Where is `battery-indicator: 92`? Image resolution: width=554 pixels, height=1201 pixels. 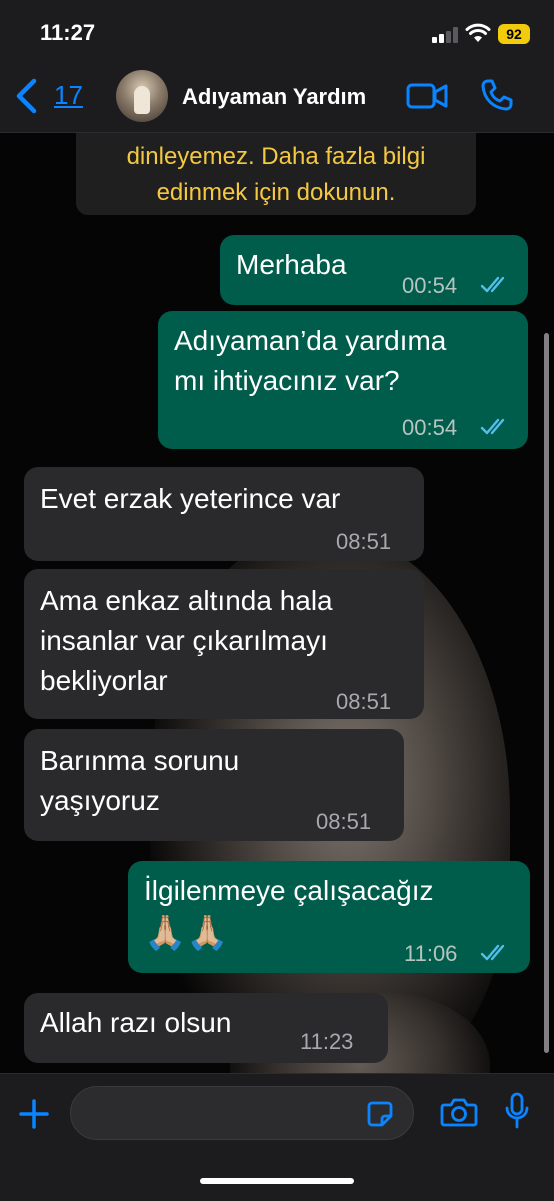
battery-indicator: 92 is located at coordinates (514, 34).